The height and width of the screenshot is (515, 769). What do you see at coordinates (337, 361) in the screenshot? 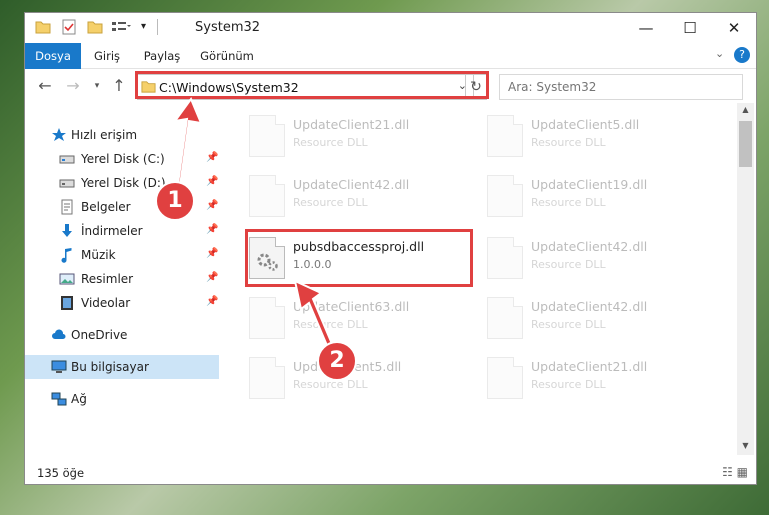
I see `step-2-badge: 2` at bounding box center [337, 361].